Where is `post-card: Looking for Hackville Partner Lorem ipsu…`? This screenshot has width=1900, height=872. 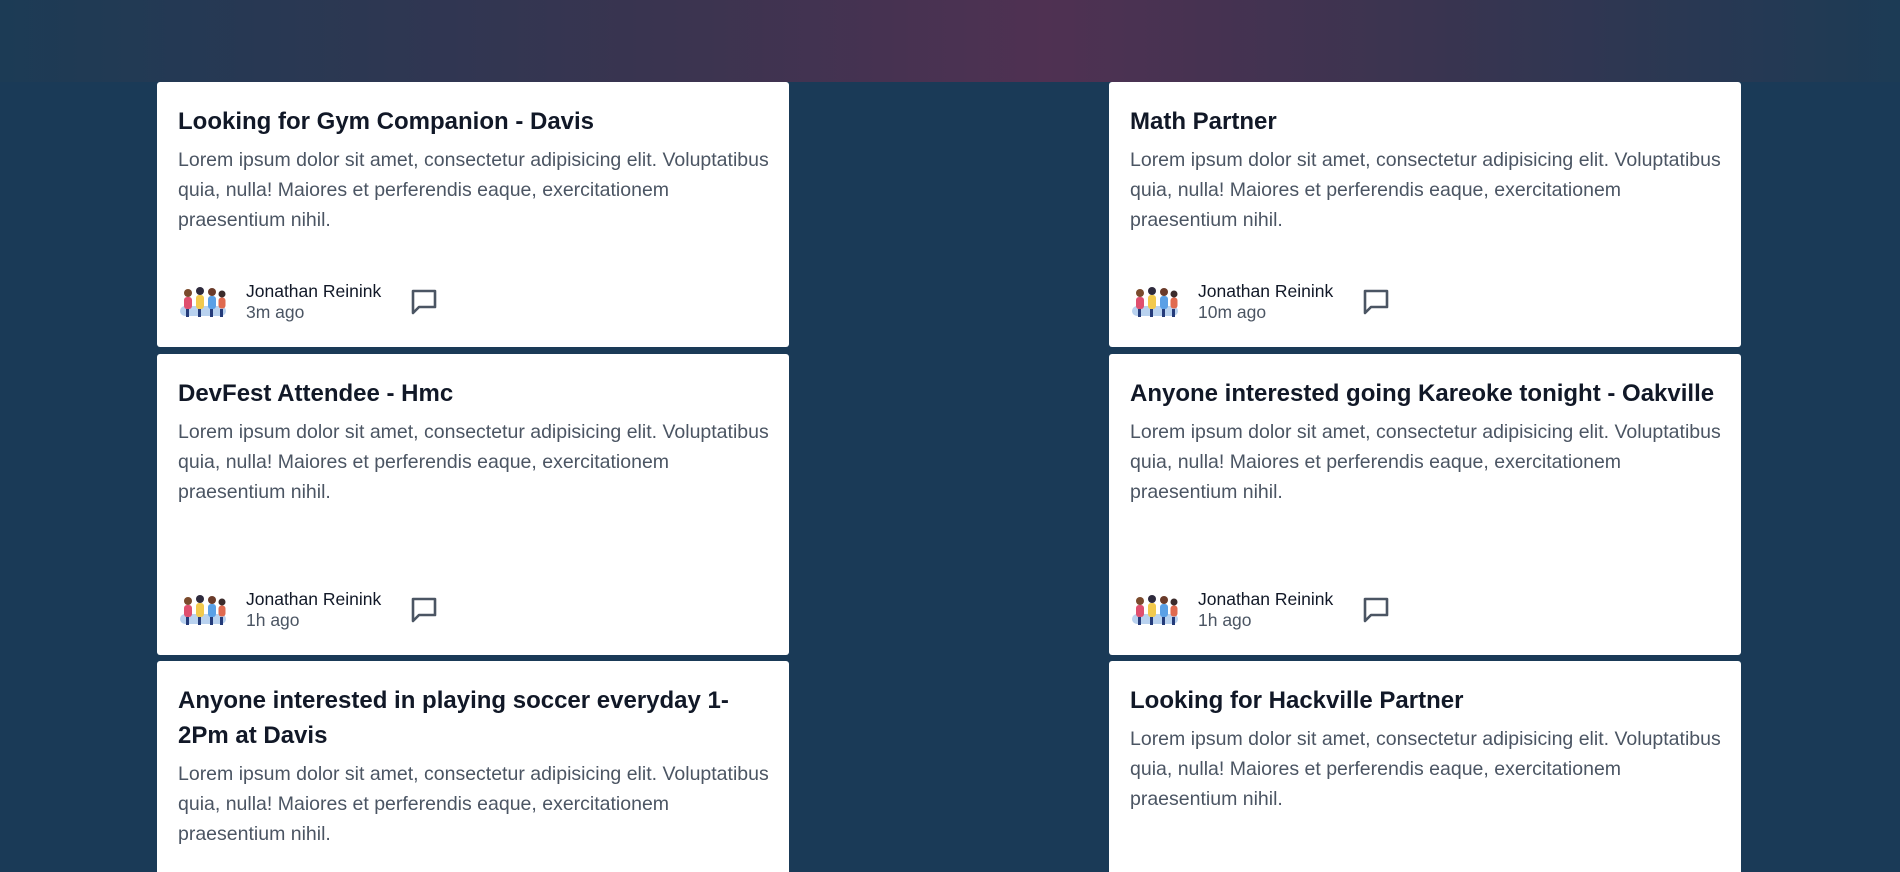
post-card: Looking for Hackville Partner Lorem ipsu… is located at coordinates (1425, 766).